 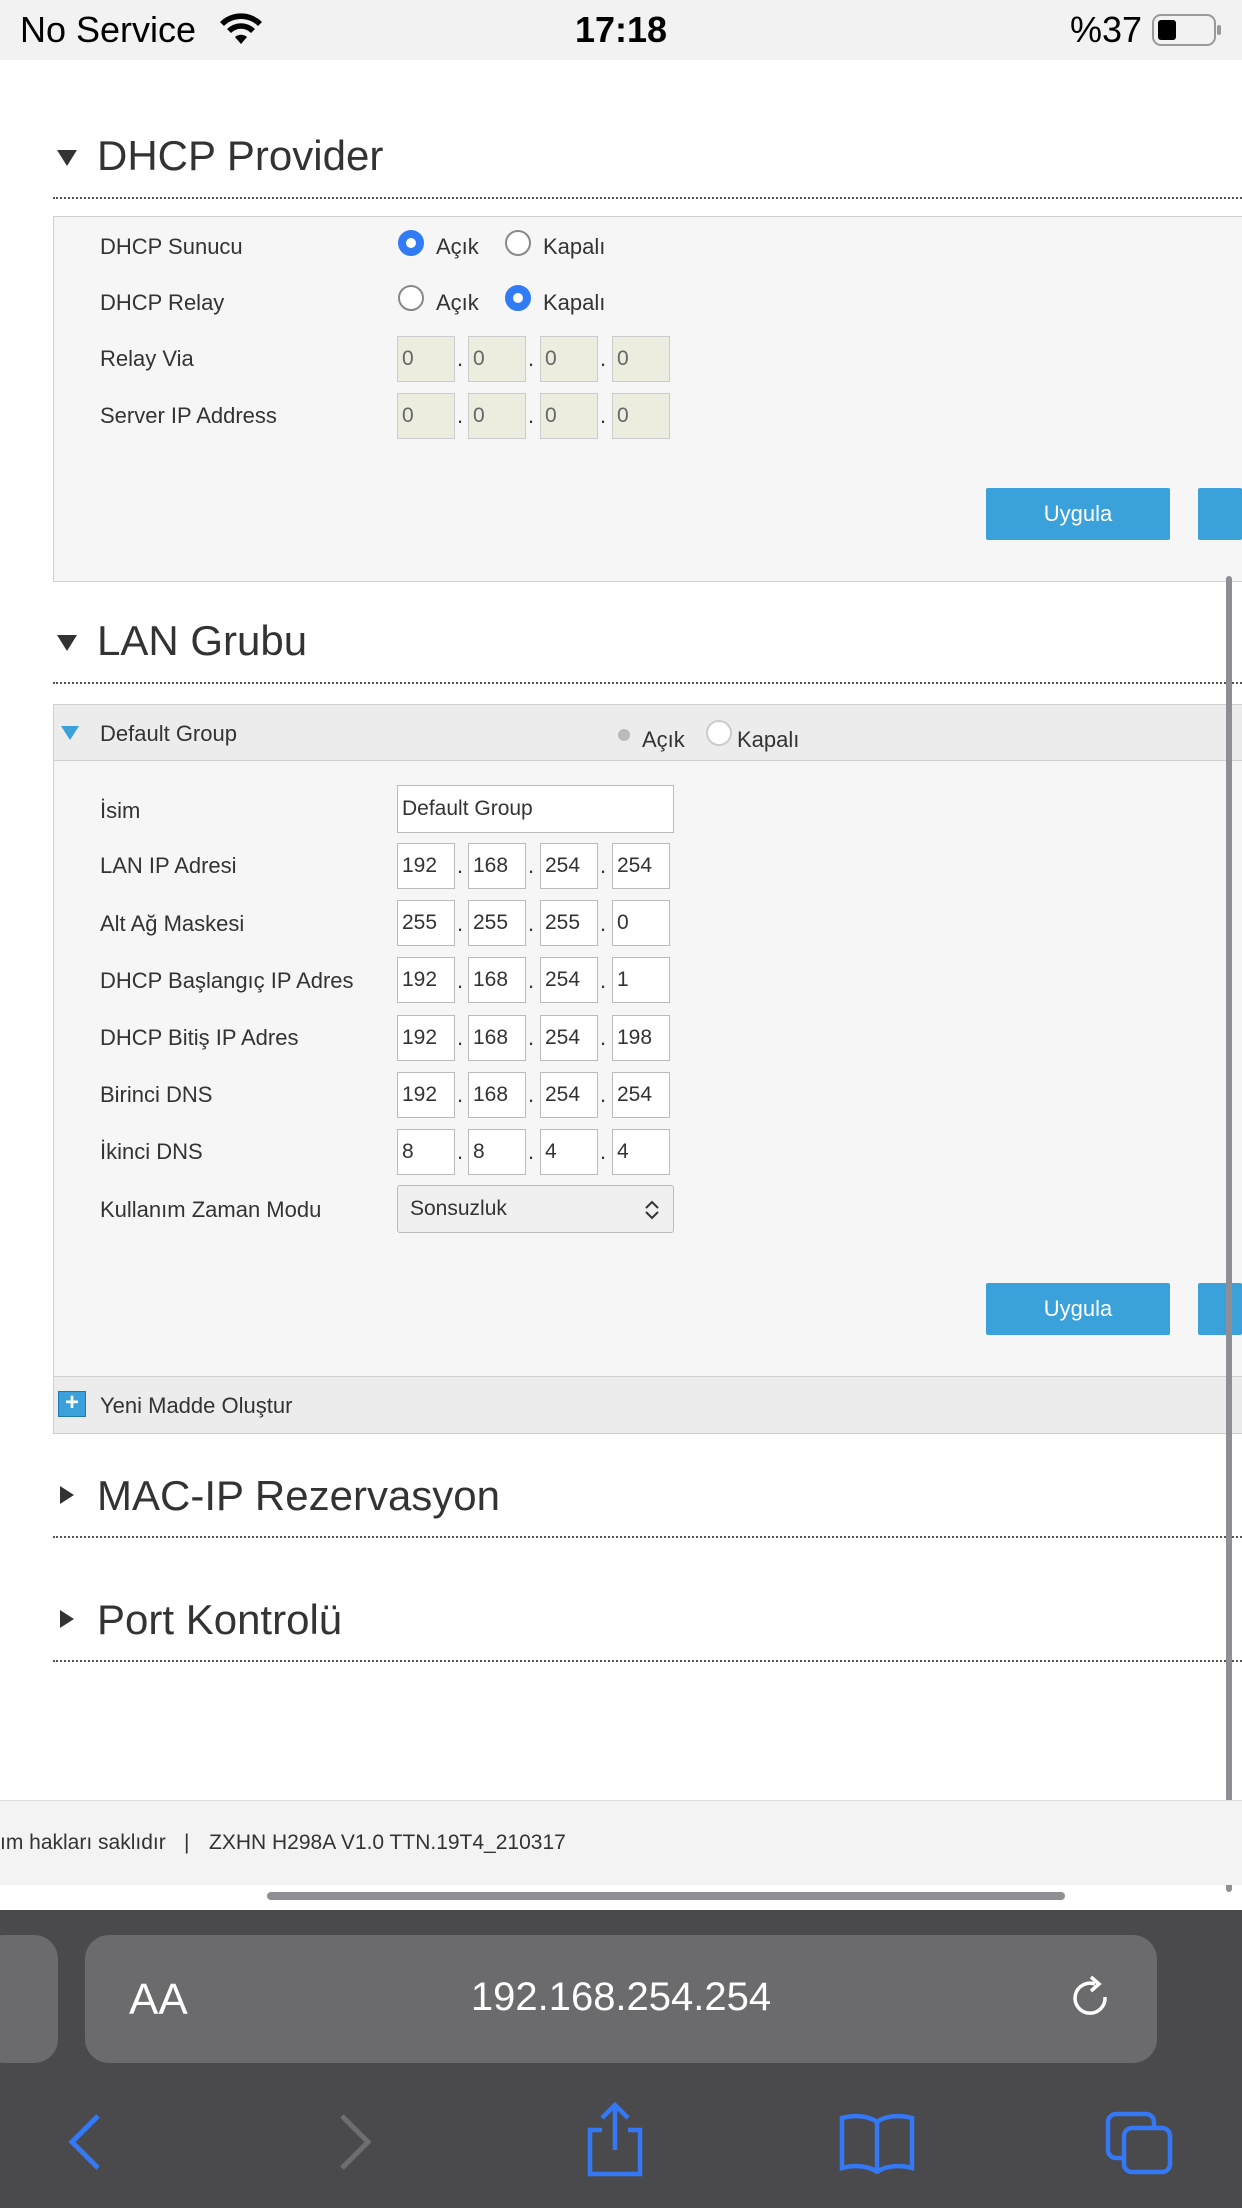 I want to click on url-text: 192.168.254.254, so click(x=621, y=1997).